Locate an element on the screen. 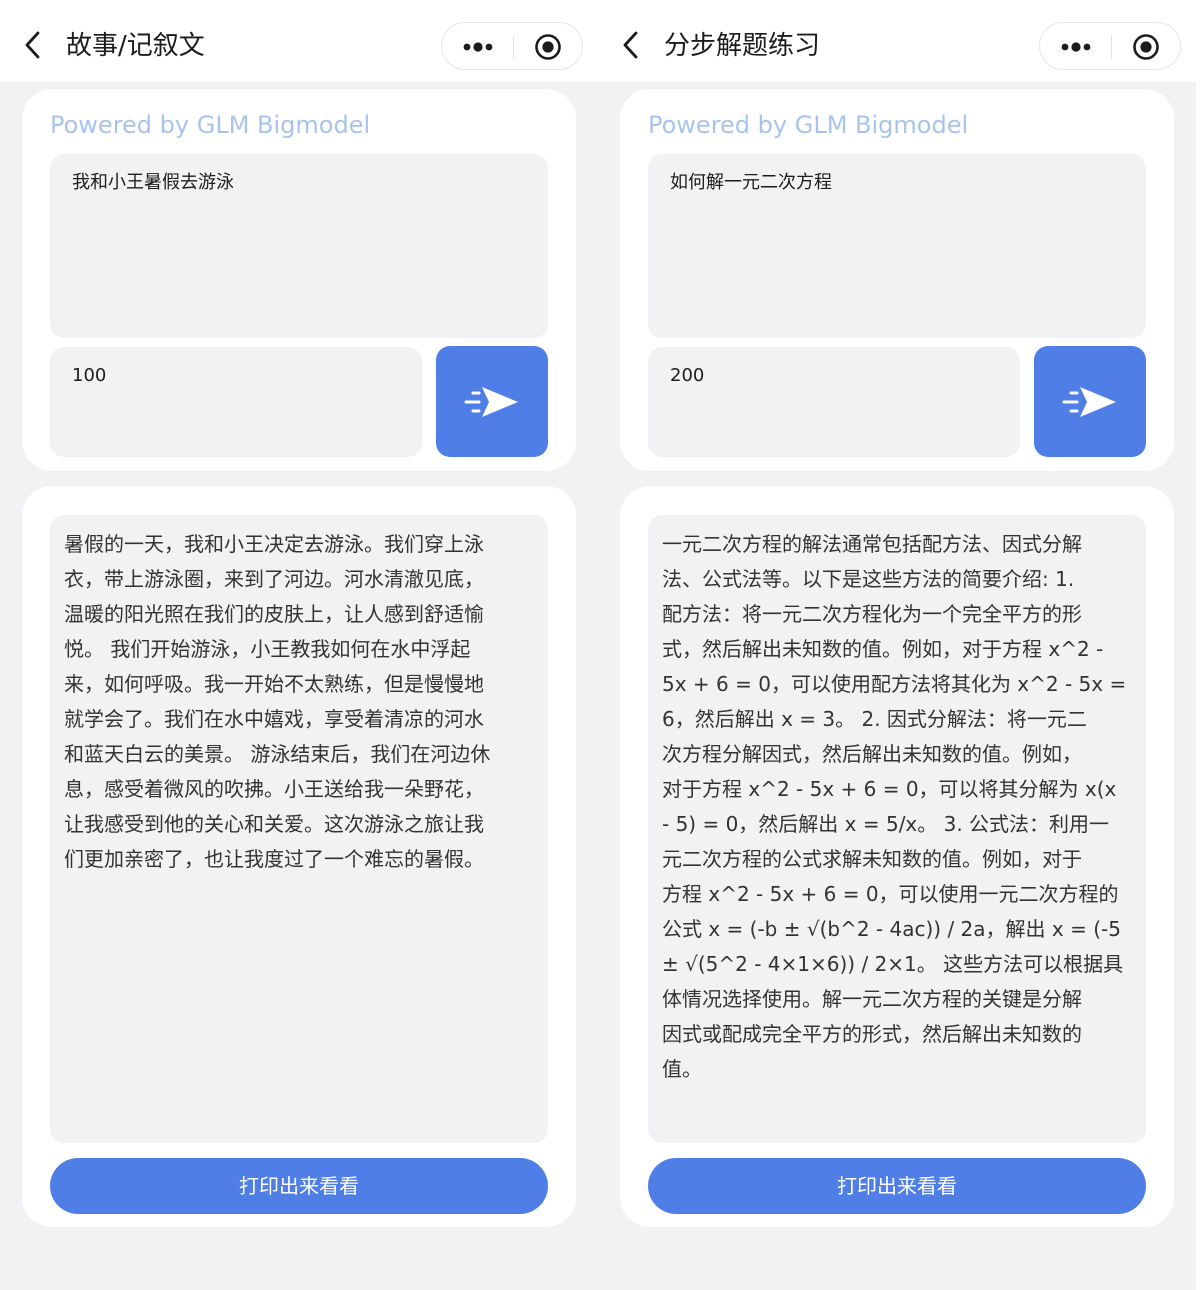  output-line: 让我感受到他的关心和关爱。这次游泳之旅让我 is located at coordinates (274, 824).